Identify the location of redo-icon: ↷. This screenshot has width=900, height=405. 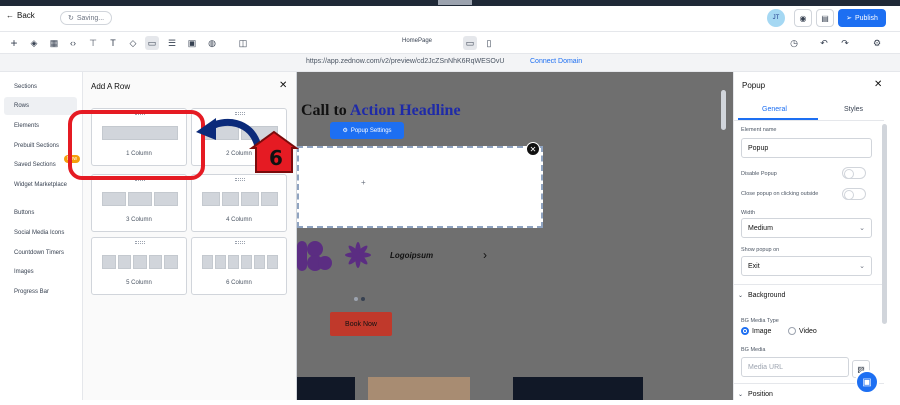
(845, 43).